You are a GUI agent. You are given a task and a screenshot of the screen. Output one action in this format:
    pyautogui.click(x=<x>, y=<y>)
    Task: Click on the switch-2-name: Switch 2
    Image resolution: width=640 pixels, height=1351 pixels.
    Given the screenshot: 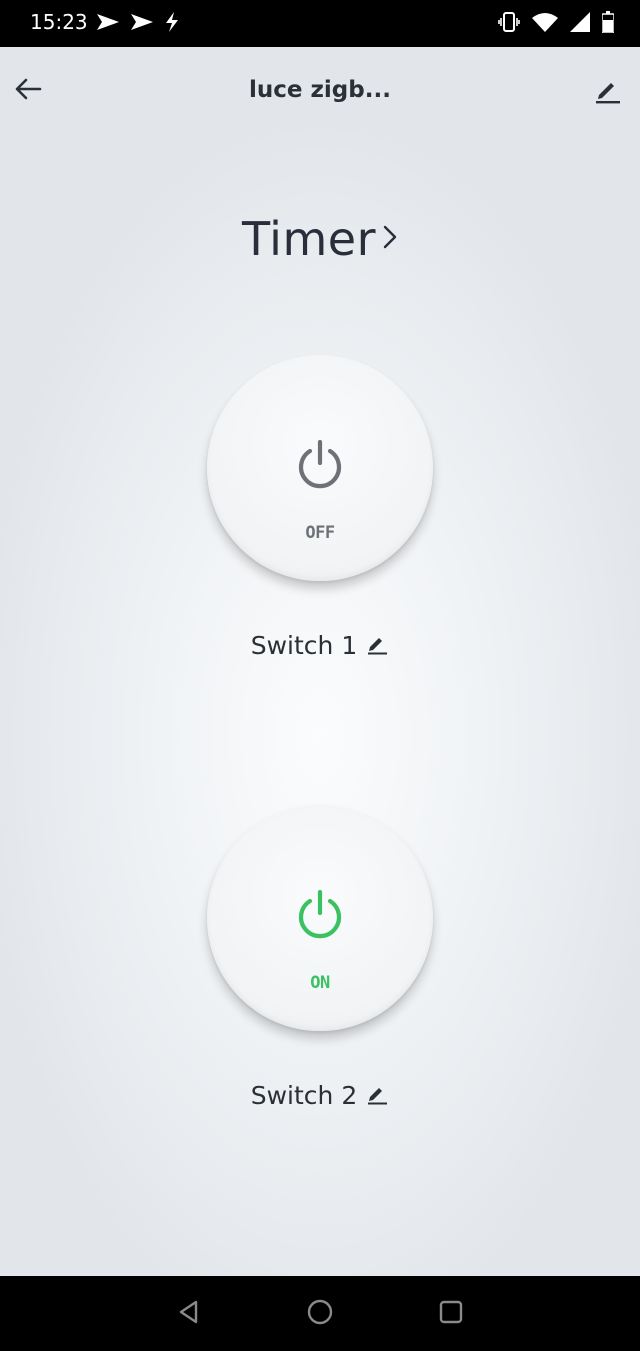 What is the action you would take?
    pyautogui.click(x=304, y=1095)
    